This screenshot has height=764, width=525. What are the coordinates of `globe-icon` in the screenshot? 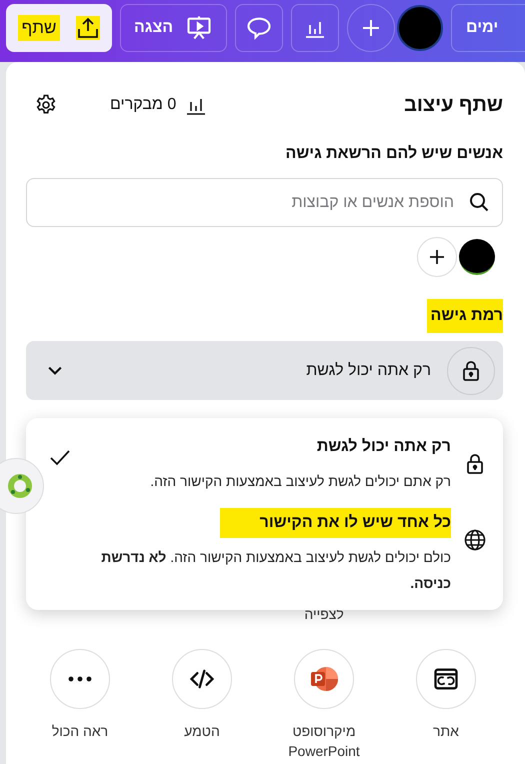 It's located at (475, 540).